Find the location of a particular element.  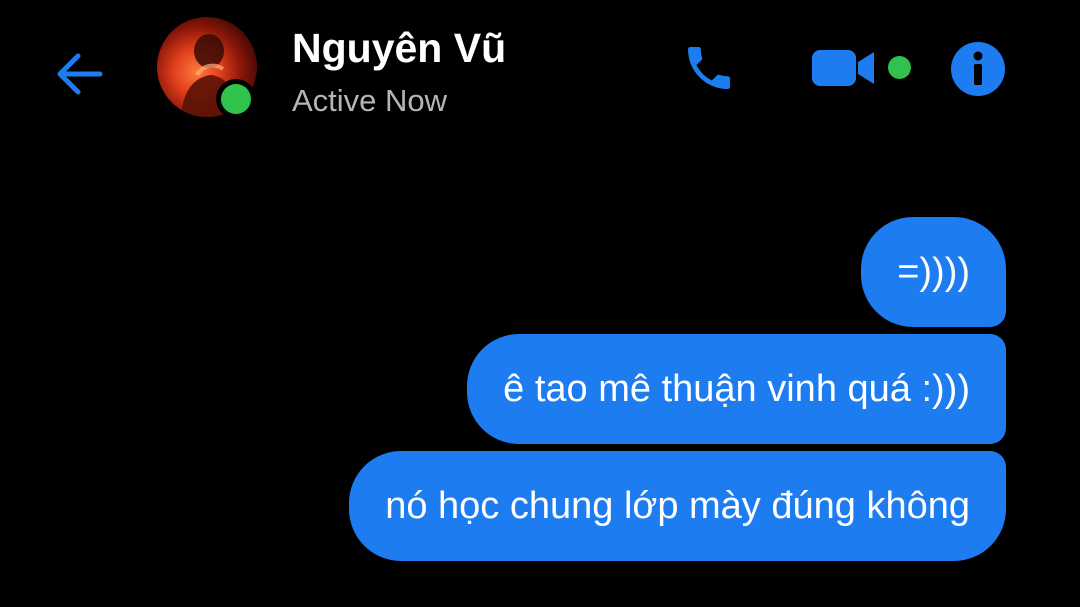

video-camera-icon is located at coordinates (843, 68).